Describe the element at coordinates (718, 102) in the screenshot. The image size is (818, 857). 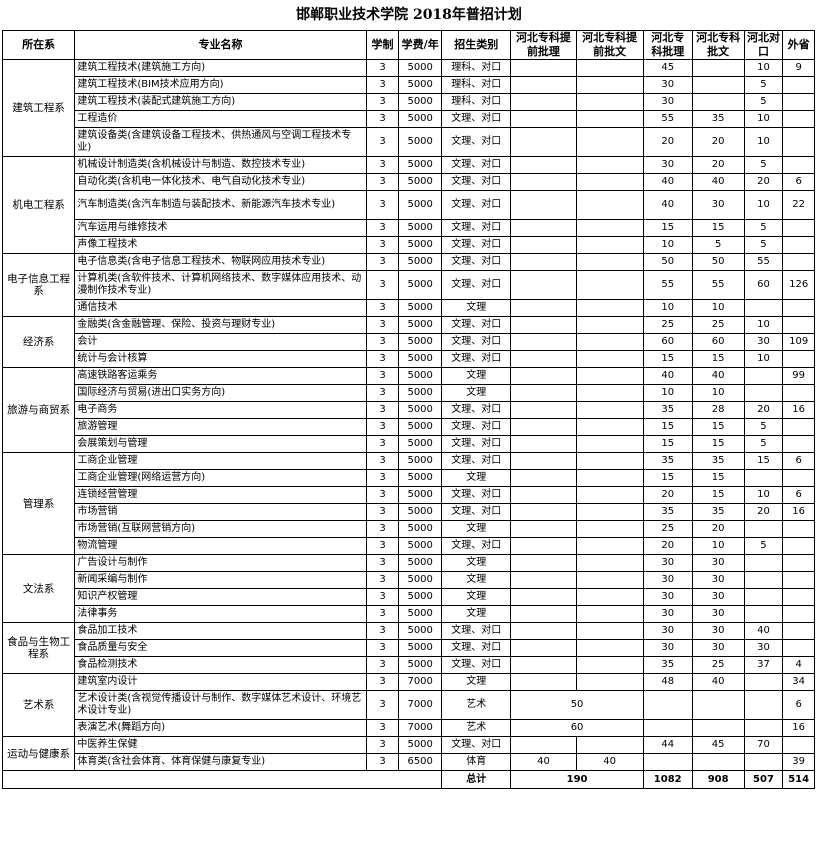
I see `wen-cell` at that location.